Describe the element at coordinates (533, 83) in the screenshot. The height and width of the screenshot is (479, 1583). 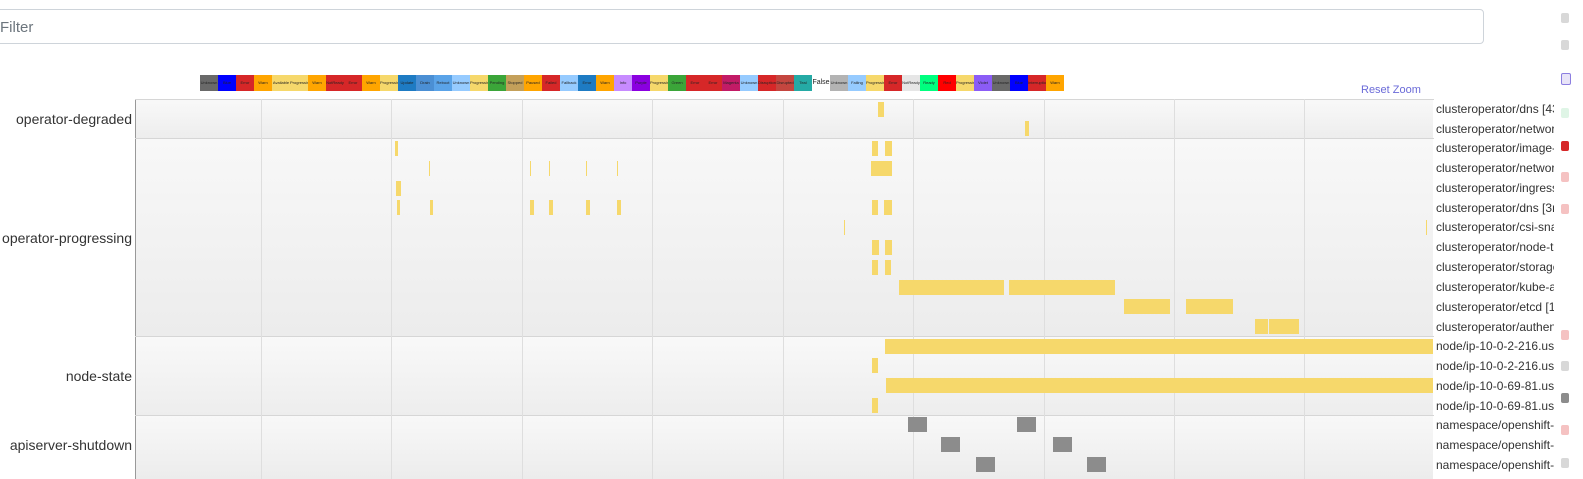
I see `legend-swatch: Paused` at that location.